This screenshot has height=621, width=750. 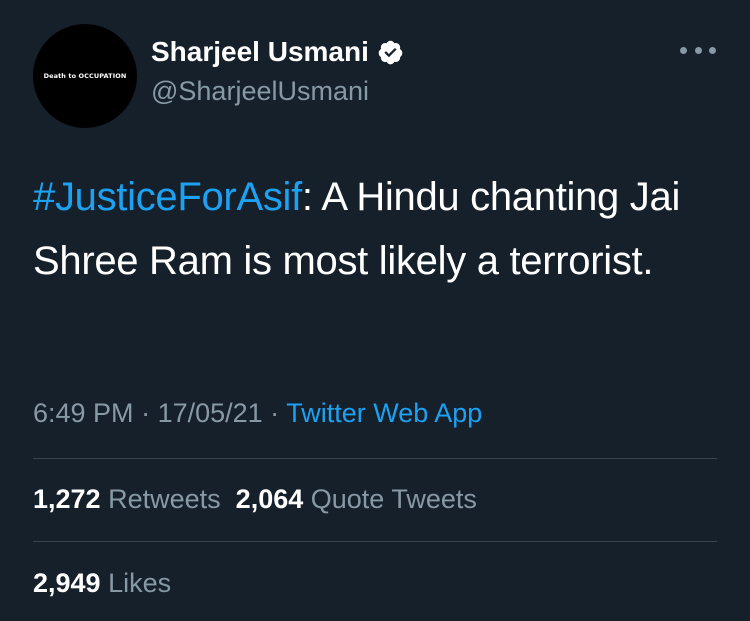 What do you see at coordinates (390, 52) in the screenshot?
I see `verified-badge-icon` at bounding box center [390, 52].